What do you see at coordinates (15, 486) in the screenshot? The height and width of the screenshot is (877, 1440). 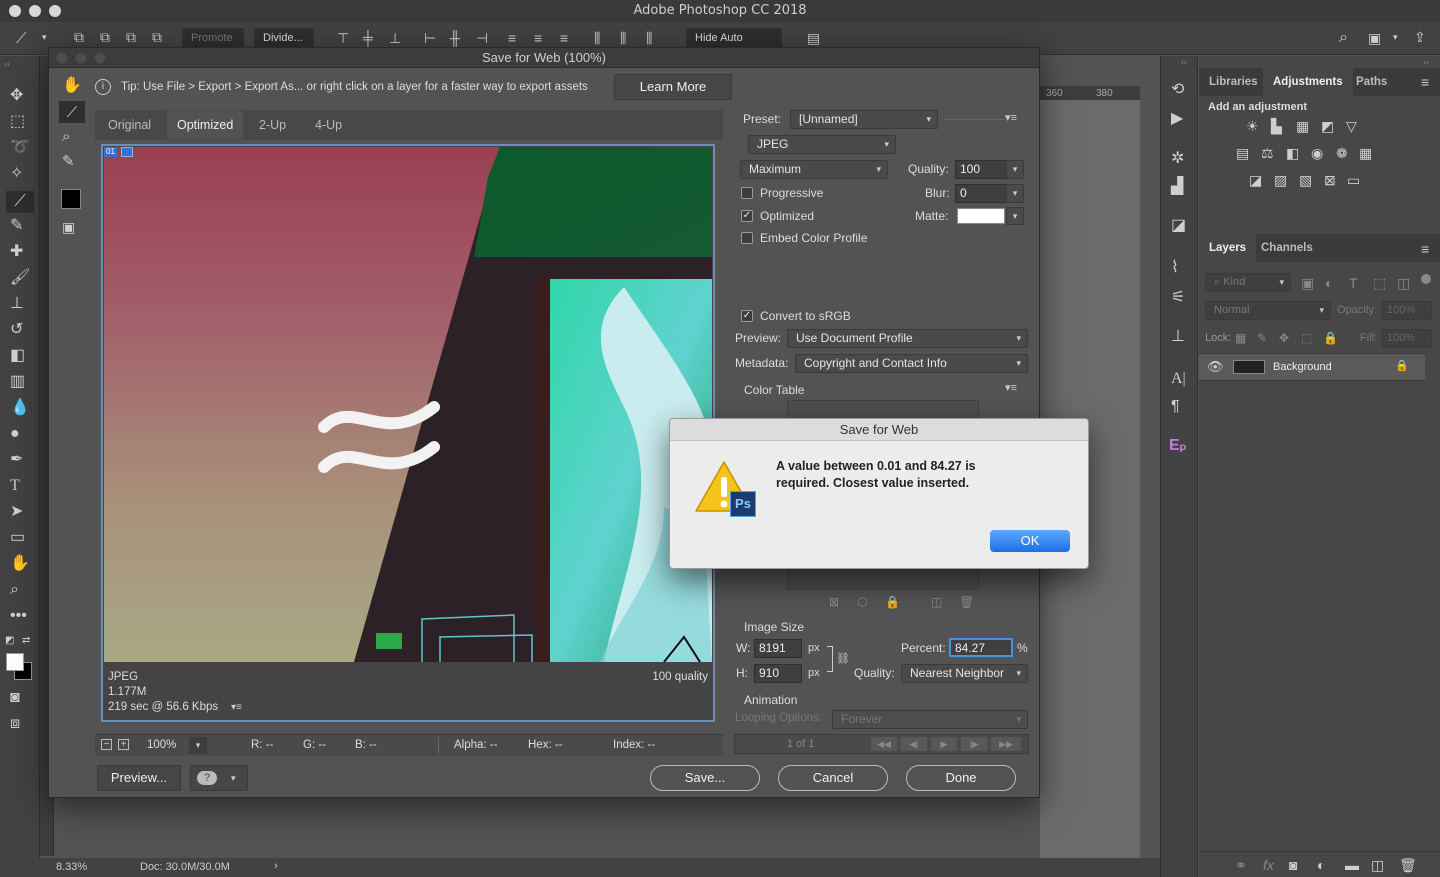 I see `type-tool-icon: T` at bounding box center [15, 486].